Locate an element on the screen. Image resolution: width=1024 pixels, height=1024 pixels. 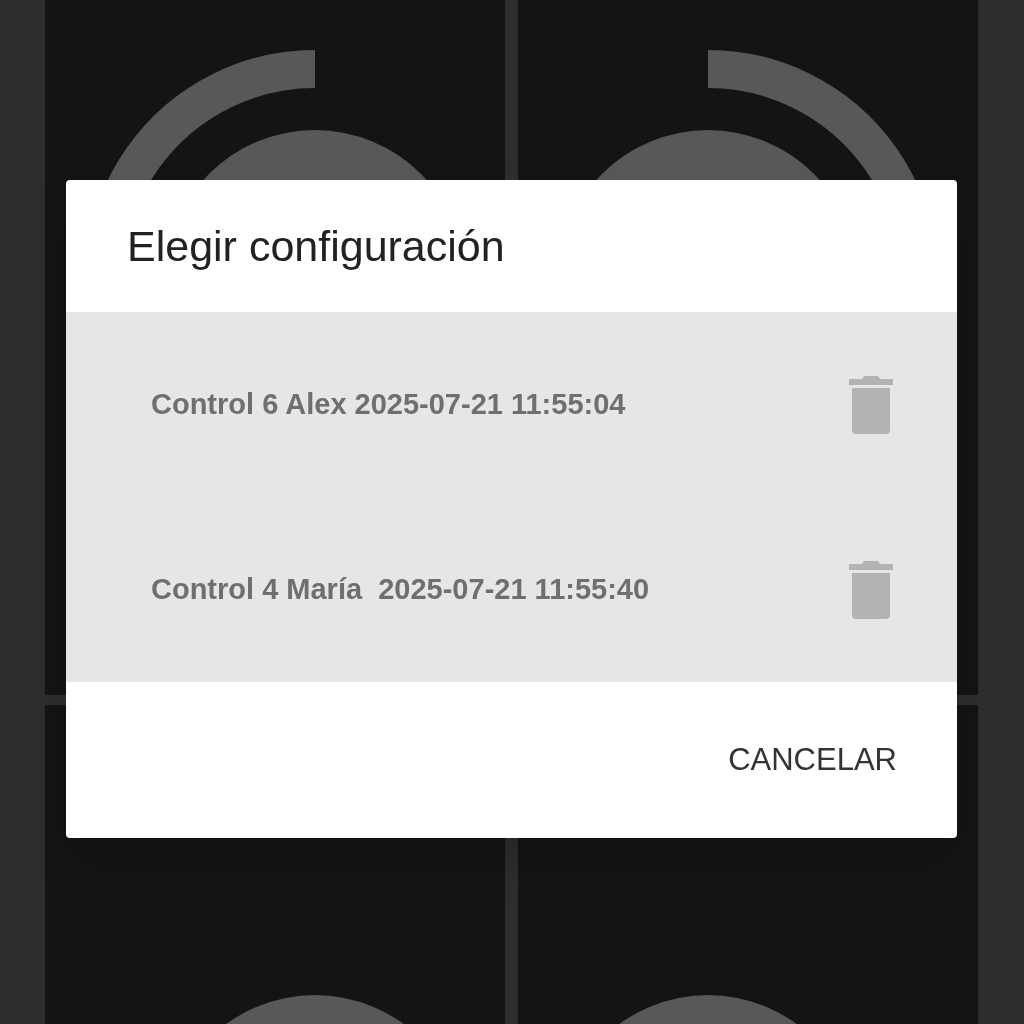
dialog-title: Elegir configuración is located at coordinates (316, 246).